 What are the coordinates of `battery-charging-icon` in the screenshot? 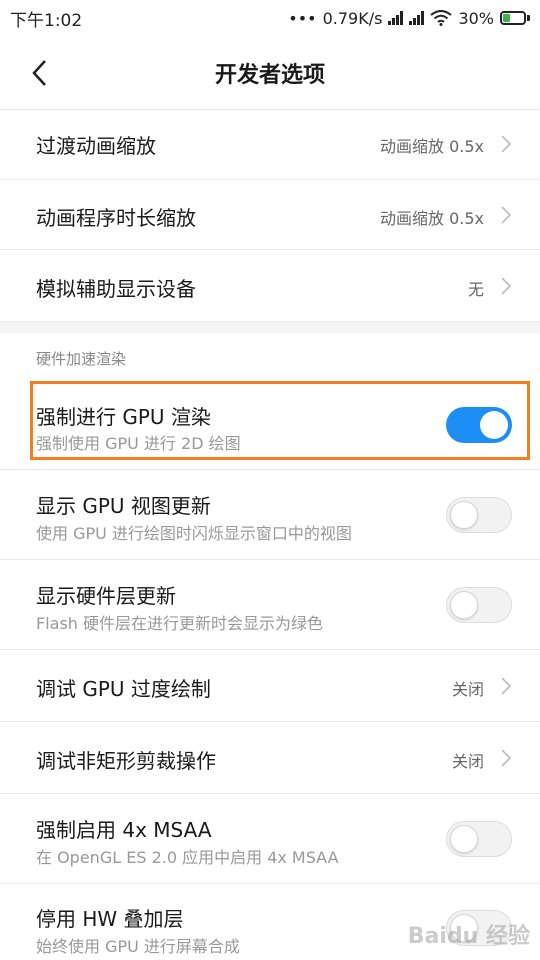 It's located at (515, 18).